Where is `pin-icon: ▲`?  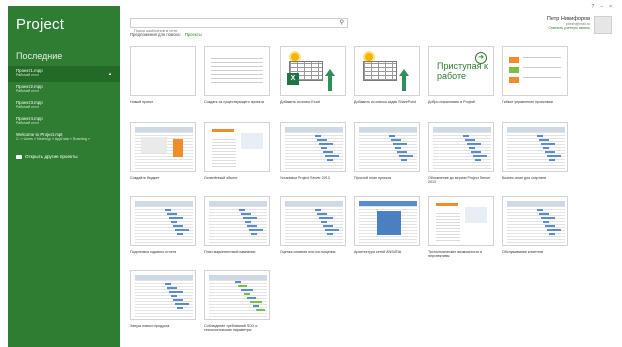
pin-icon: ▲ is located at coordinates (110, 73).